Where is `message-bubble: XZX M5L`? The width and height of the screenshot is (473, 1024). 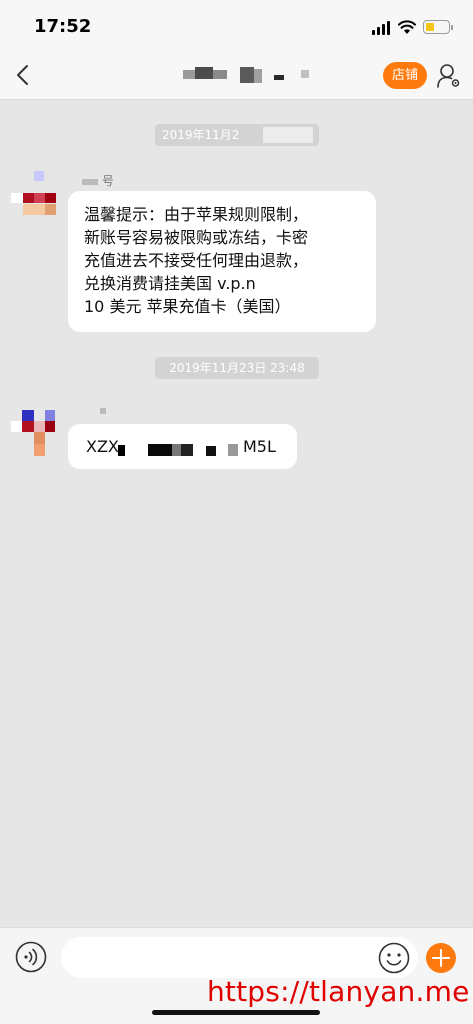 message-bubble: XZX M5L is located at coordinates (182, 446).